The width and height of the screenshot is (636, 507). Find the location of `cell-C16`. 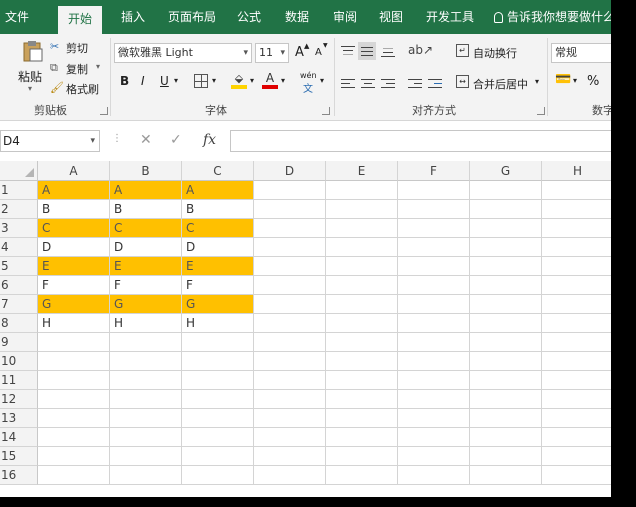

cell-C16 is located at coordinates (218, 475).